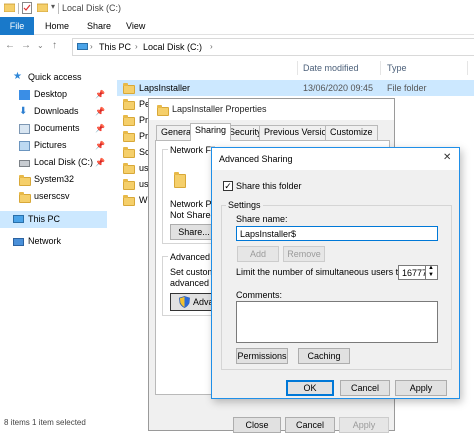 Image resolution: width=474 pixels, height=433 pixels. What do you see at coordinates (53, 146) in the screenshot?
I see `sidebar-item-pictures: Pictures 📌` at bounding box center [53, 146].